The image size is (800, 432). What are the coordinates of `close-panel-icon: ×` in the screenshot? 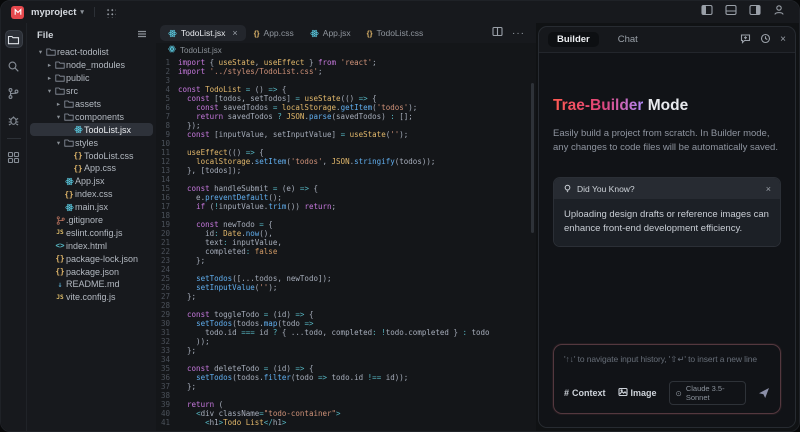 It's located at (783, 39).